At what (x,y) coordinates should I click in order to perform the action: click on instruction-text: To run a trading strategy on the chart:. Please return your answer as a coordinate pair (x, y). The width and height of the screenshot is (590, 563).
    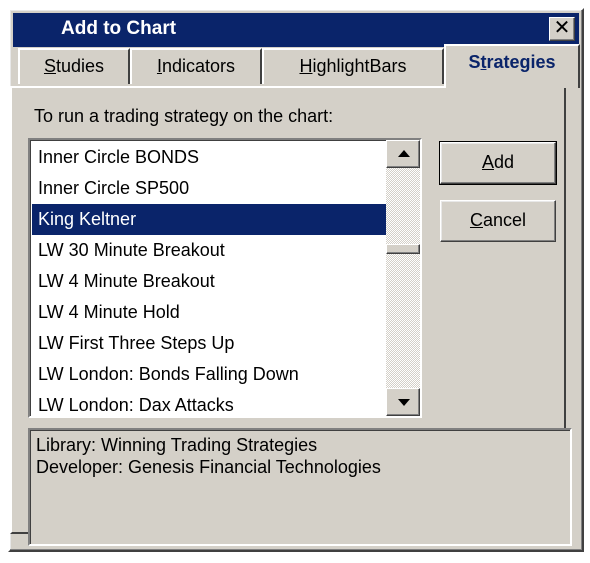
    Looking at the image, I should click on (184, 116).